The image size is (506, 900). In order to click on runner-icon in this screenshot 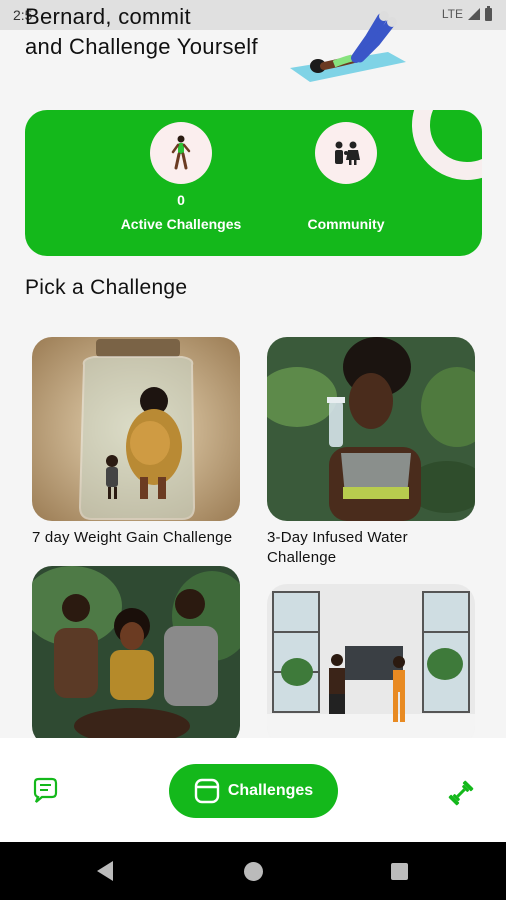, I will do `click(181, 153)`.